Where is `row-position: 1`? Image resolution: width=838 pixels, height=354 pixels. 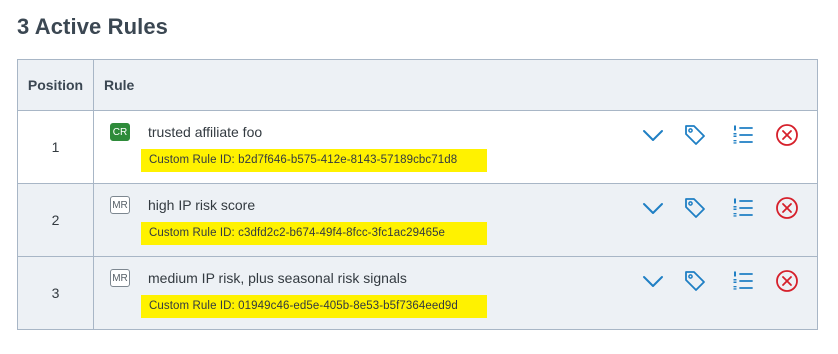
row-position: 1 is located at coordinates (55, 147).